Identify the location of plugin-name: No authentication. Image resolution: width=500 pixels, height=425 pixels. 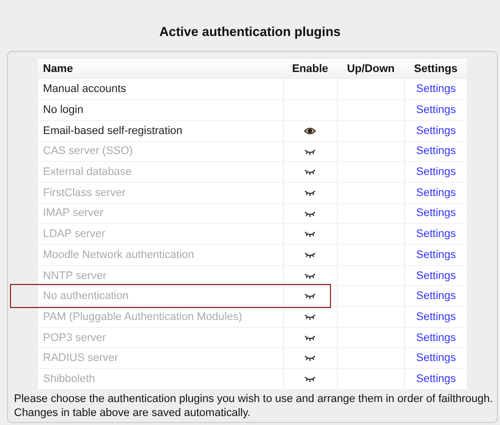
(86, 296).